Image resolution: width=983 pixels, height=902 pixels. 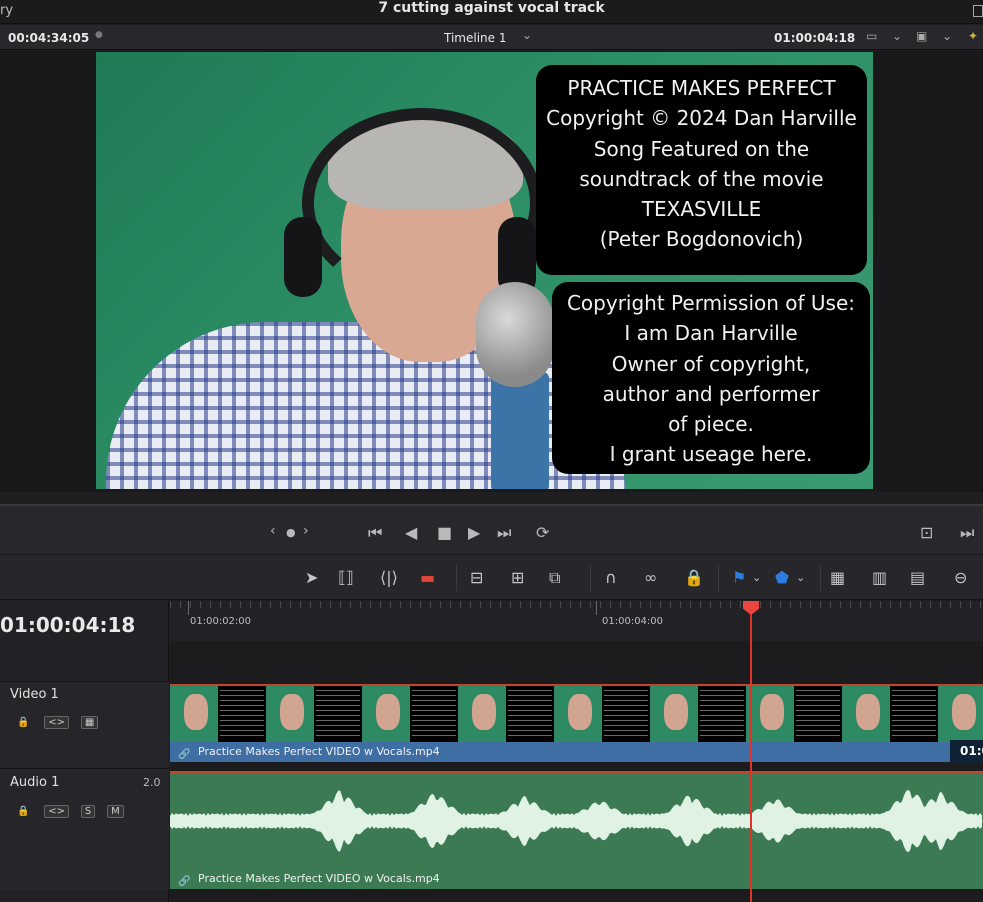 I want to click on link-icon: 🔗, so click(x=184, y=881).